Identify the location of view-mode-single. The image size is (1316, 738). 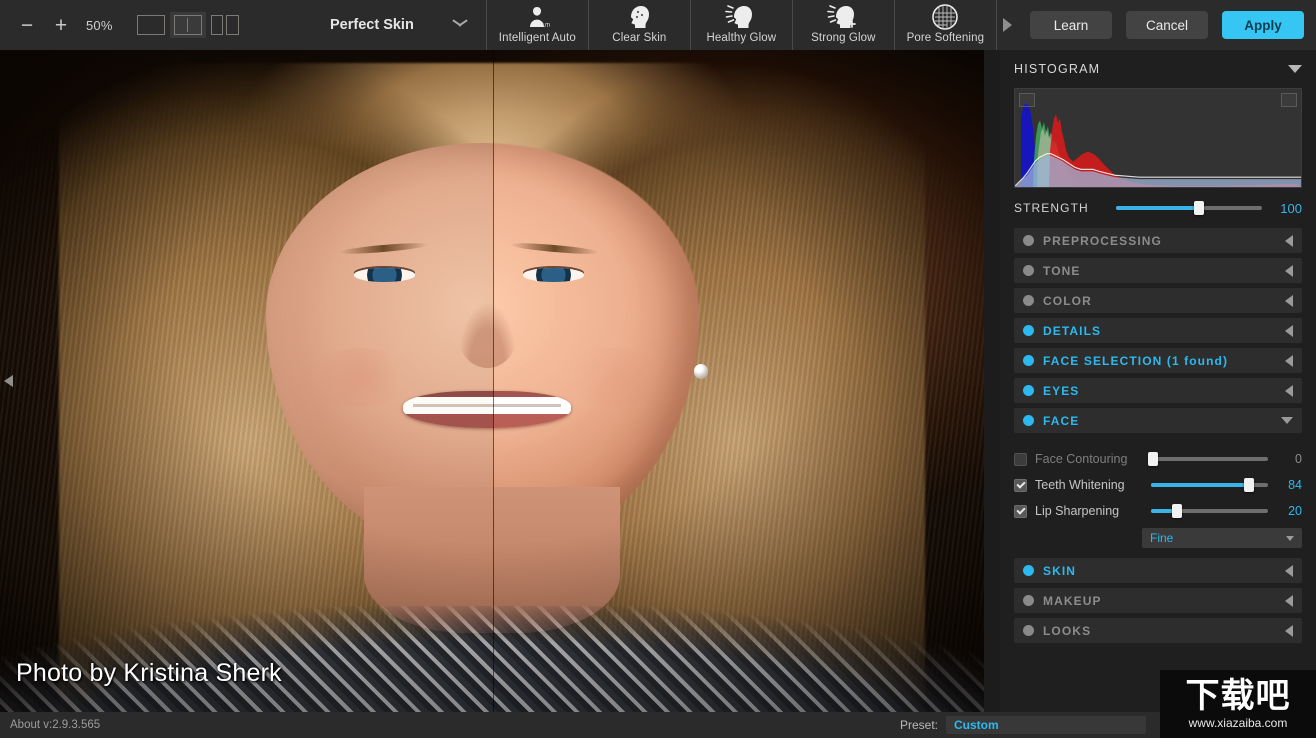
(151, 25).